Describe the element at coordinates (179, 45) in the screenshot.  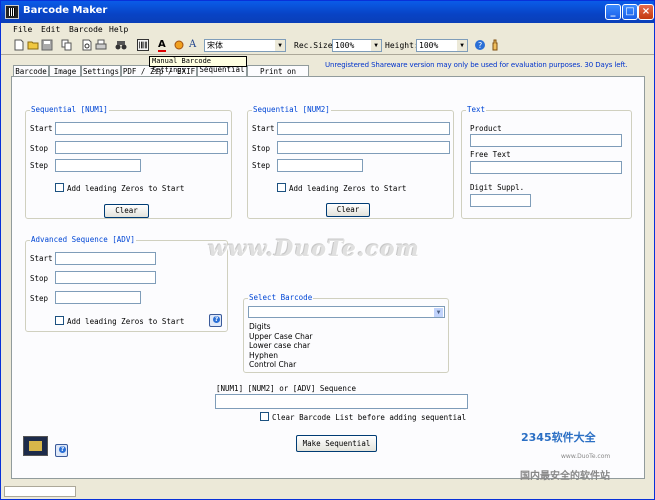
I see `fill-color-icon` at that location.